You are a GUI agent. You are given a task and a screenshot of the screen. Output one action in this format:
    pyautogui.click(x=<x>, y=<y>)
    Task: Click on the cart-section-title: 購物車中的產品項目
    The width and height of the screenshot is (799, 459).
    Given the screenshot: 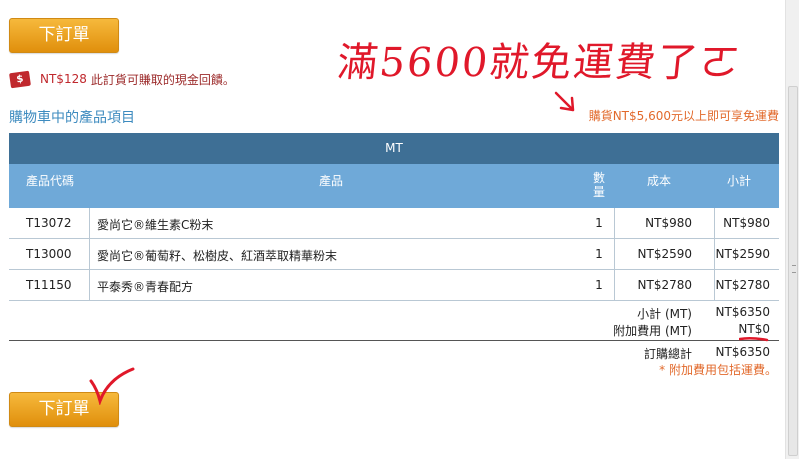 What is the action you would take?
    pyautogui.click(x=72, y=118)
    